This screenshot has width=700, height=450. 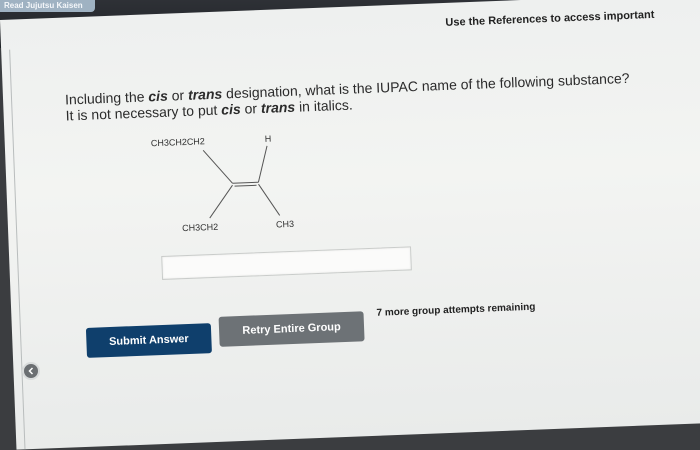 What do you see at coordinates (286, 263) in the screenshot?
I see `answer-input` at bounding box center [286, 263].